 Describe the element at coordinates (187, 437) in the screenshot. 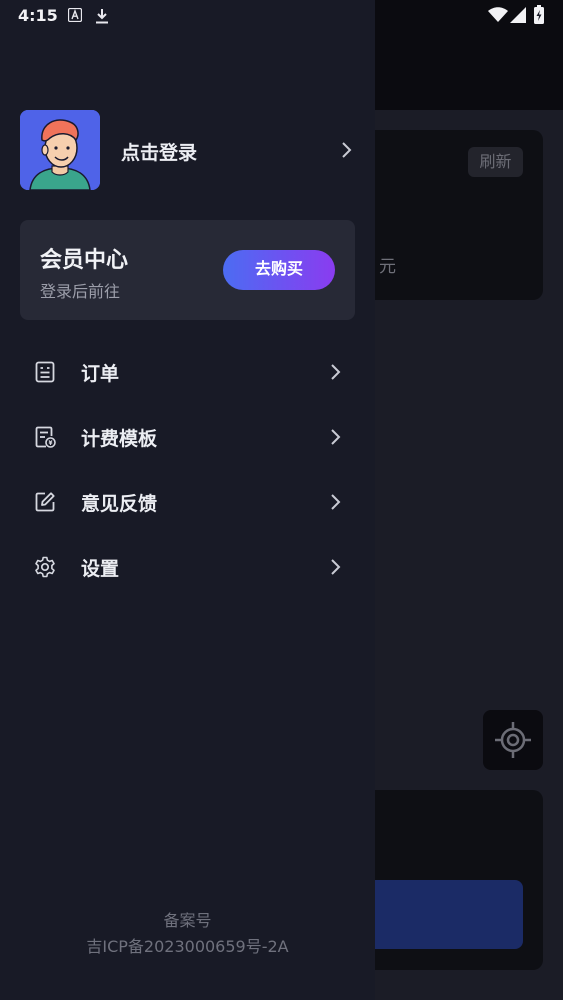

I see `menu-item-billing-template: 计费模板` at that location.